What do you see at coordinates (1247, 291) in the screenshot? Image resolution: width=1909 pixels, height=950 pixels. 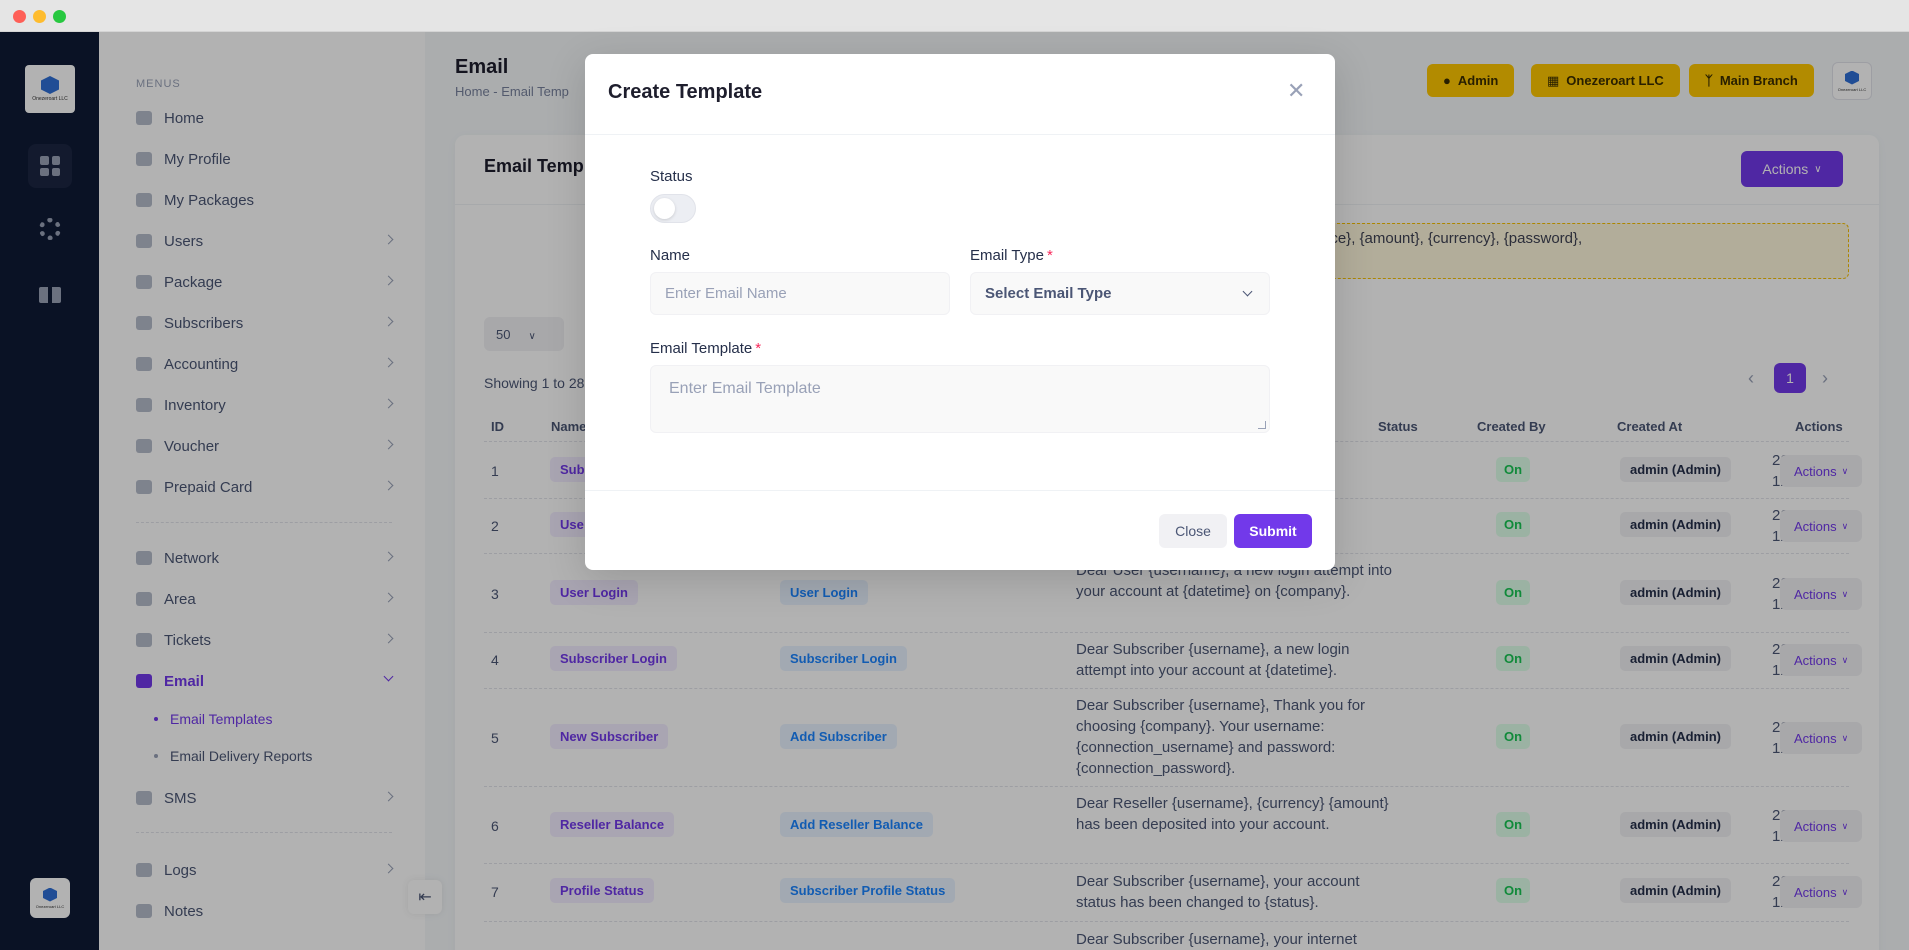 I see `chevron-down-icon` at bounding box center [1247, 291].